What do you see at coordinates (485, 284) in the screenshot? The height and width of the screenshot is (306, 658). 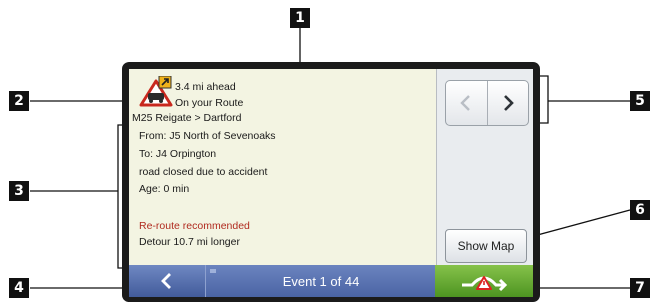 I see `reroute-icon` at bounding box center [485, 284].